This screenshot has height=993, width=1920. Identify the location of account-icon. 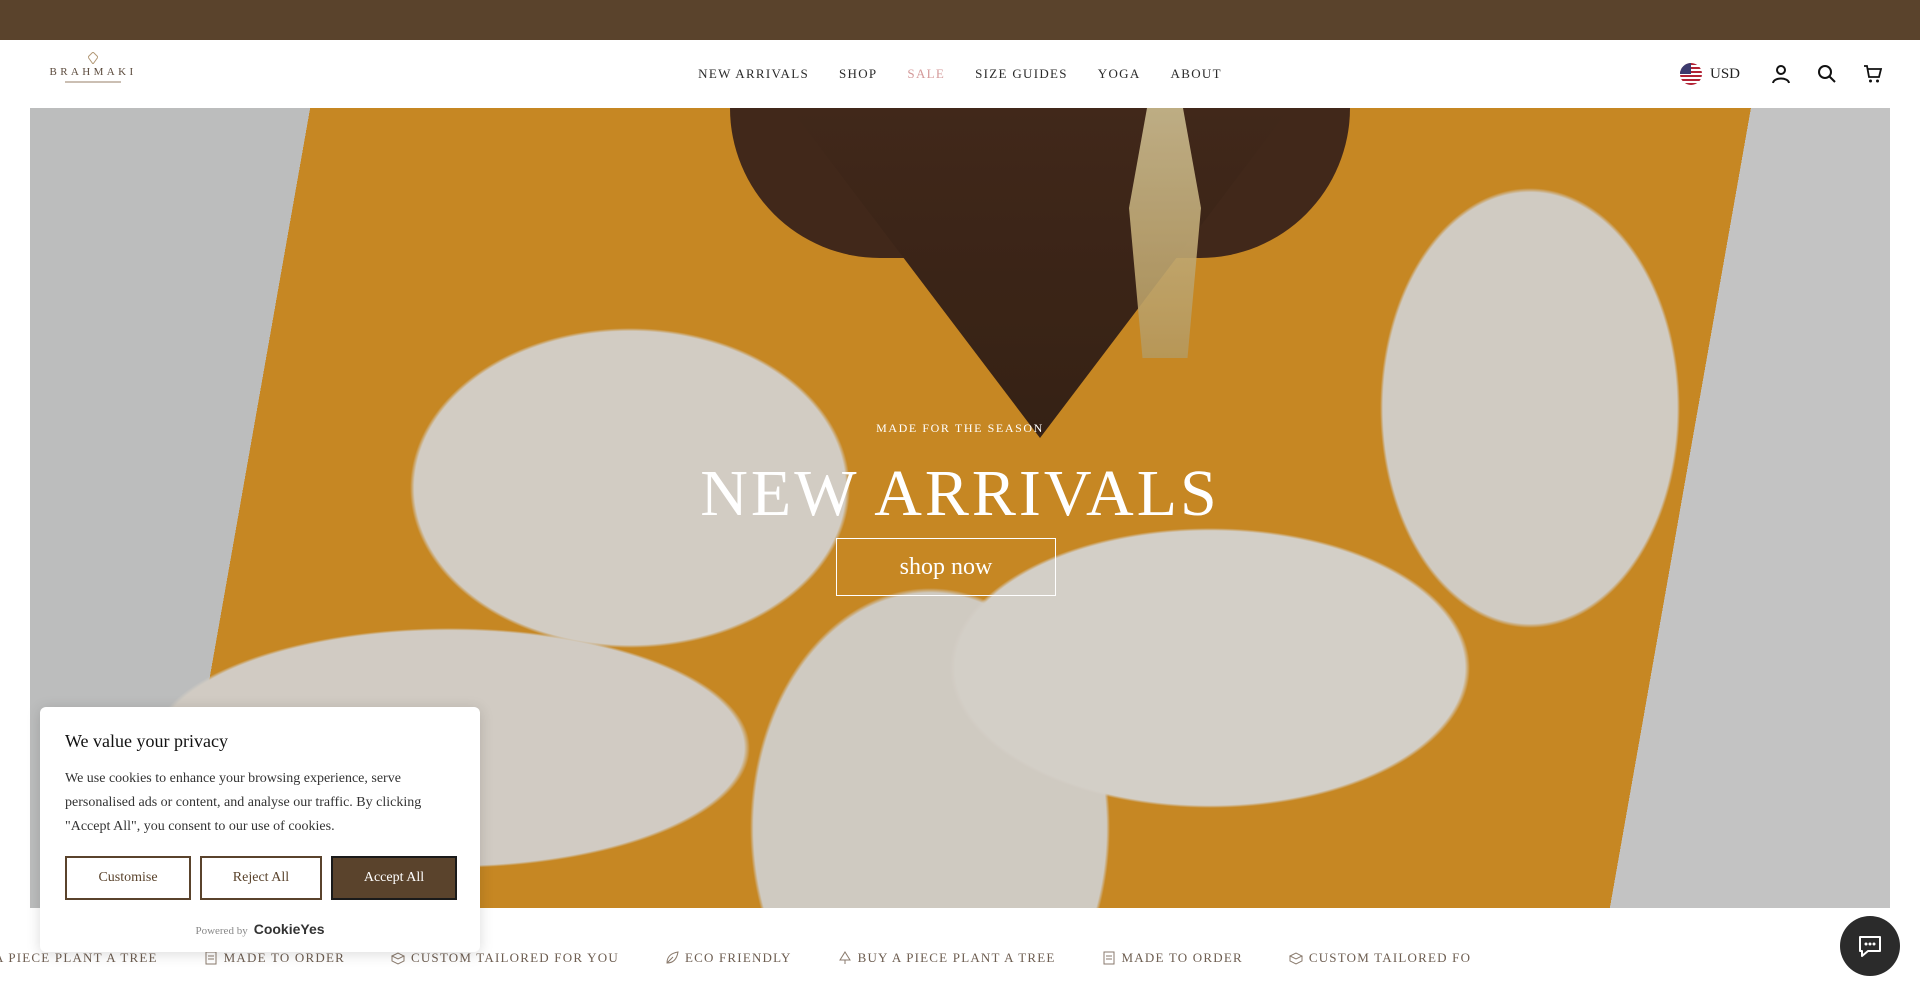
(1781, 74).